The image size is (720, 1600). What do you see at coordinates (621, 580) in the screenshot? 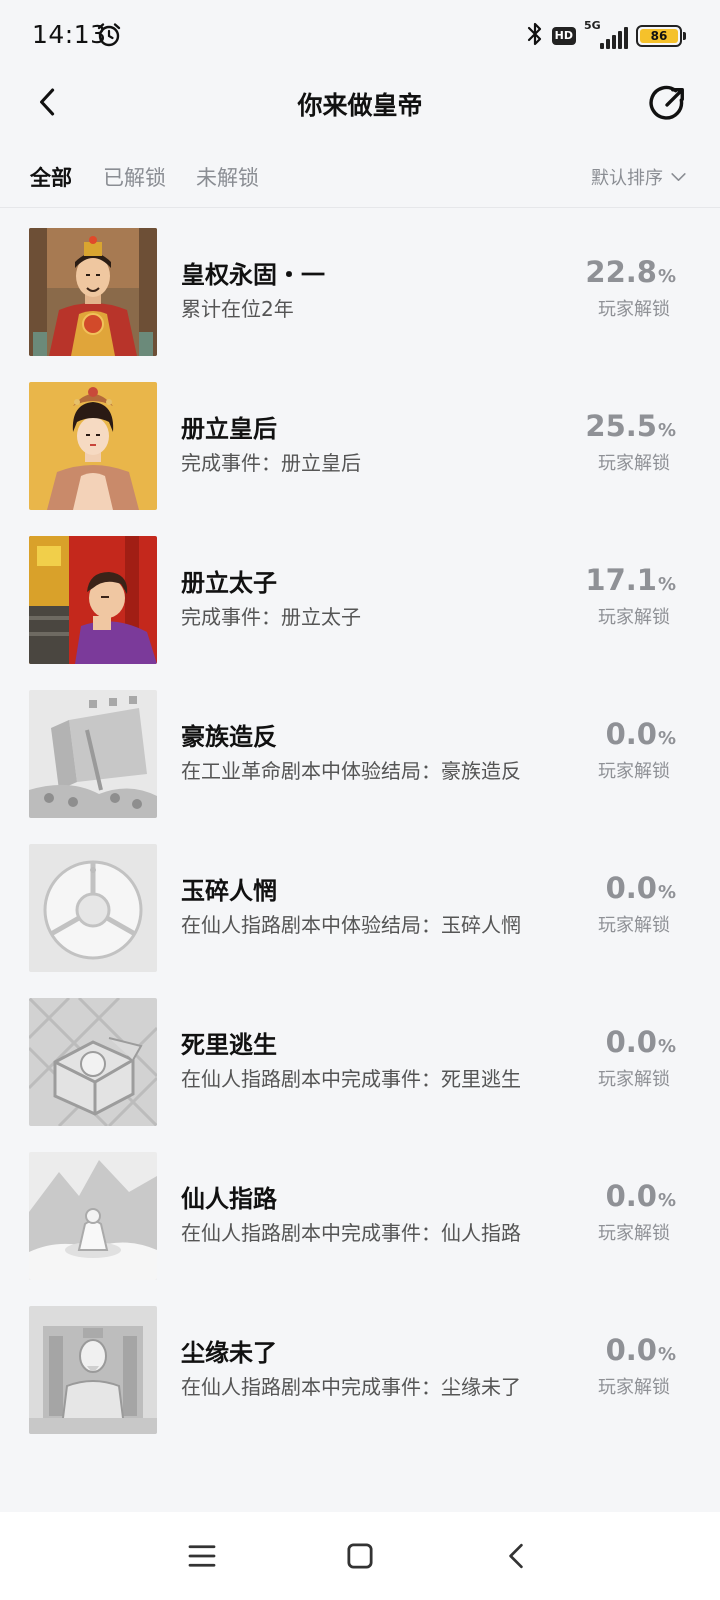
I see `percent-value: 17.1` at bounding box center [621, 580].